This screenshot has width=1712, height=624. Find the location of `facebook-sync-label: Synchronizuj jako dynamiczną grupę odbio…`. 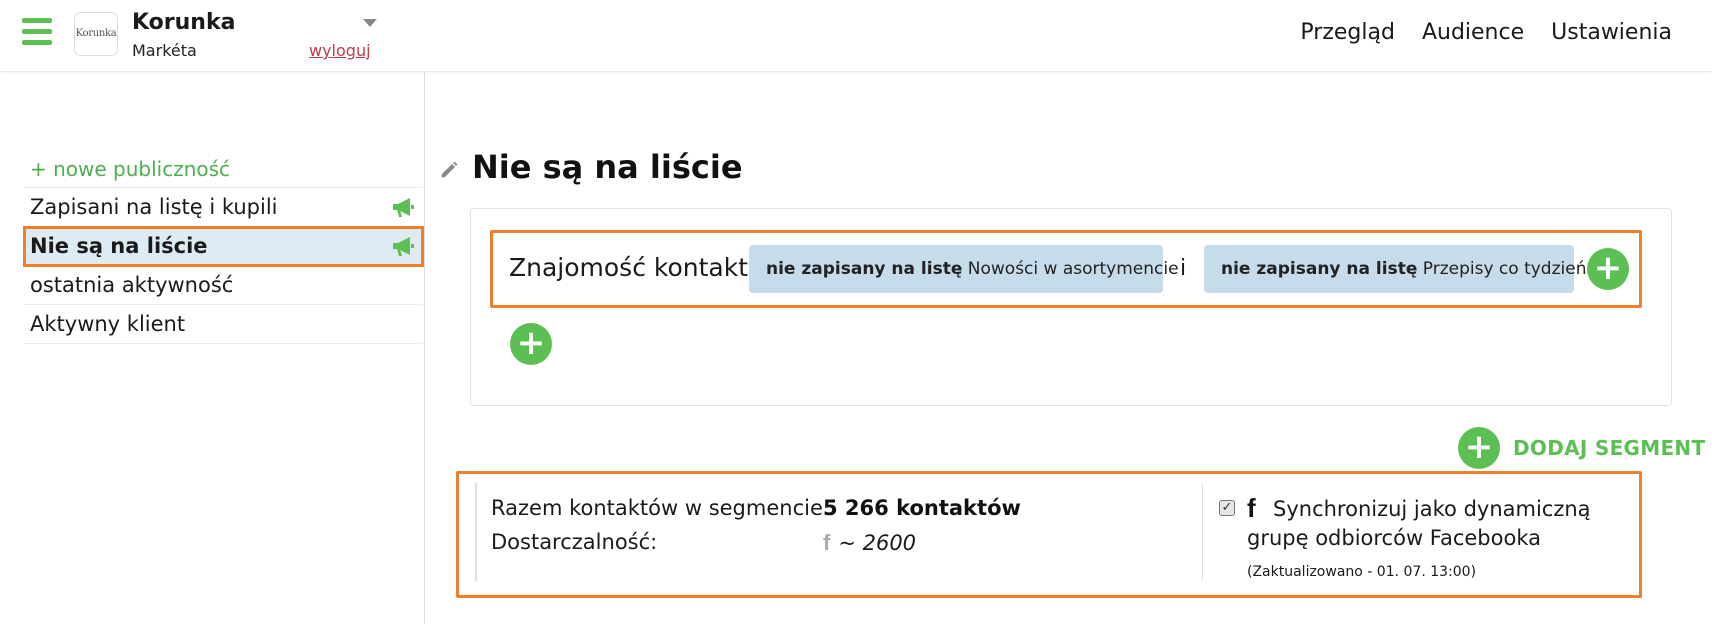

facebook-sync-label: Synchronizuj jako dynamiczną grupę odbio… is located at coordinates (1437, 524).